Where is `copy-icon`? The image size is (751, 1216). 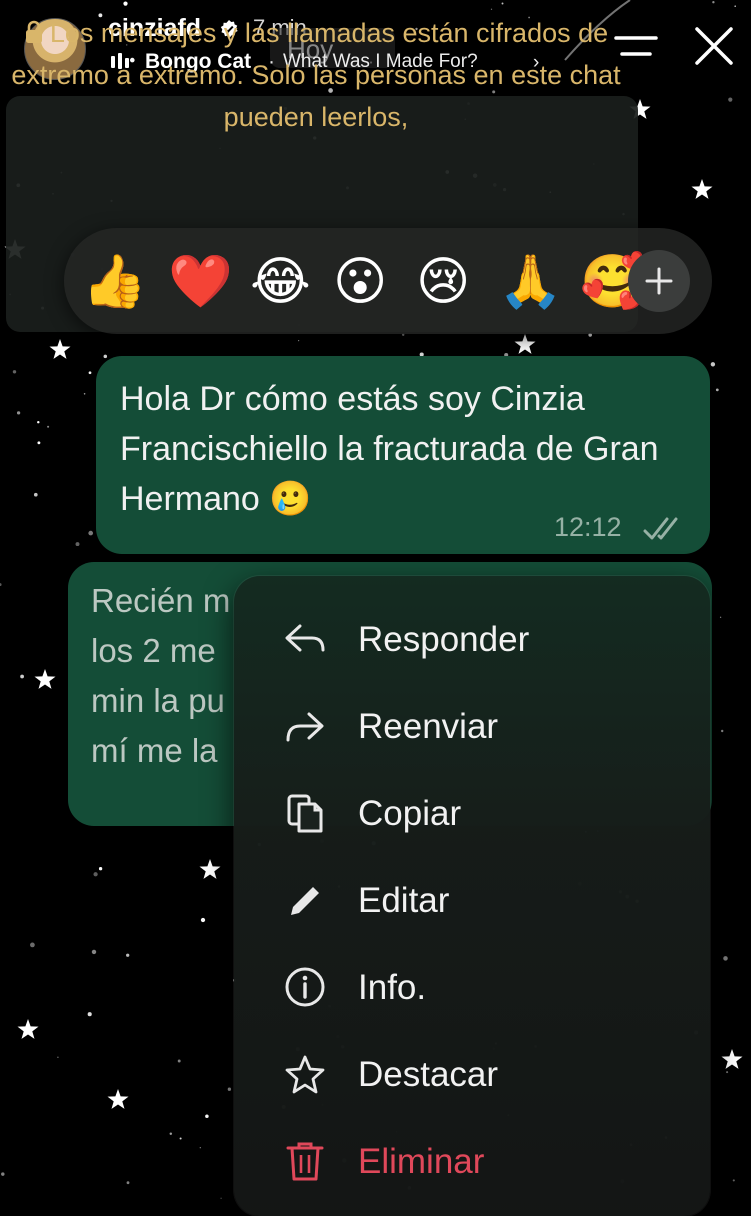 copy-icon is located at coordinates (305, 813).